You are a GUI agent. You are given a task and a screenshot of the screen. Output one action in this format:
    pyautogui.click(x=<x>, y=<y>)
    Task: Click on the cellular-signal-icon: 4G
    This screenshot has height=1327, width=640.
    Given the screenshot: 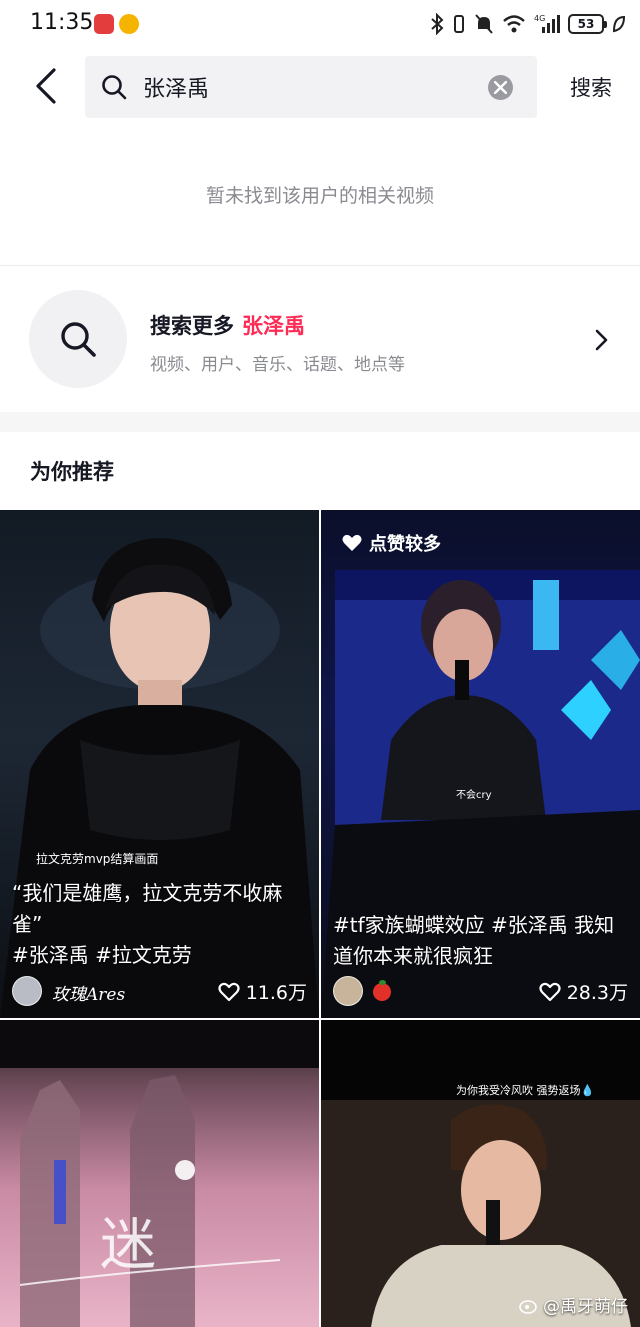 What is the action you would take?
    pyautogui.click(x=547, y=23)
    